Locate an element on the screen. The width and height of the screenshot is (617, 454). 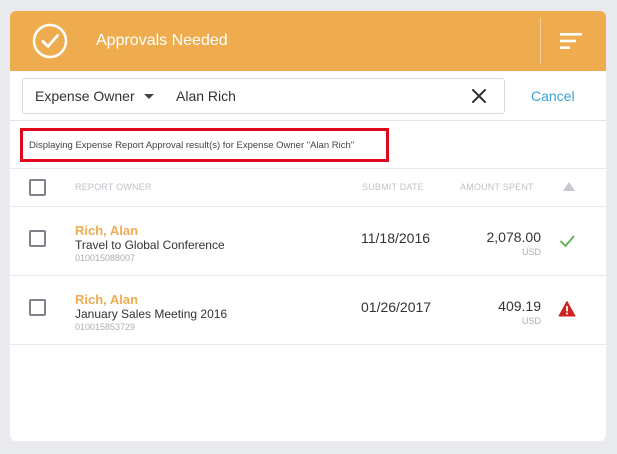
search-row: Expense Owner Cancel is located at coordinates (308, 96).